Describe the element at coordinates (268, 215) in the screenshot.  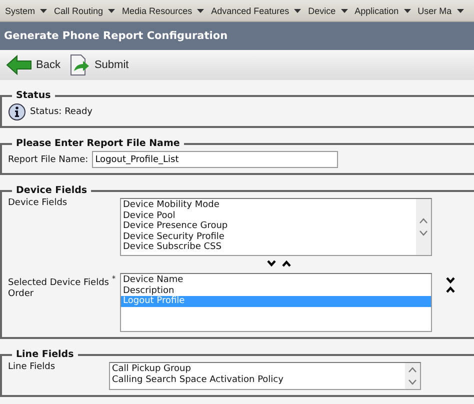
I see `list-item: Device Pool` at that location.